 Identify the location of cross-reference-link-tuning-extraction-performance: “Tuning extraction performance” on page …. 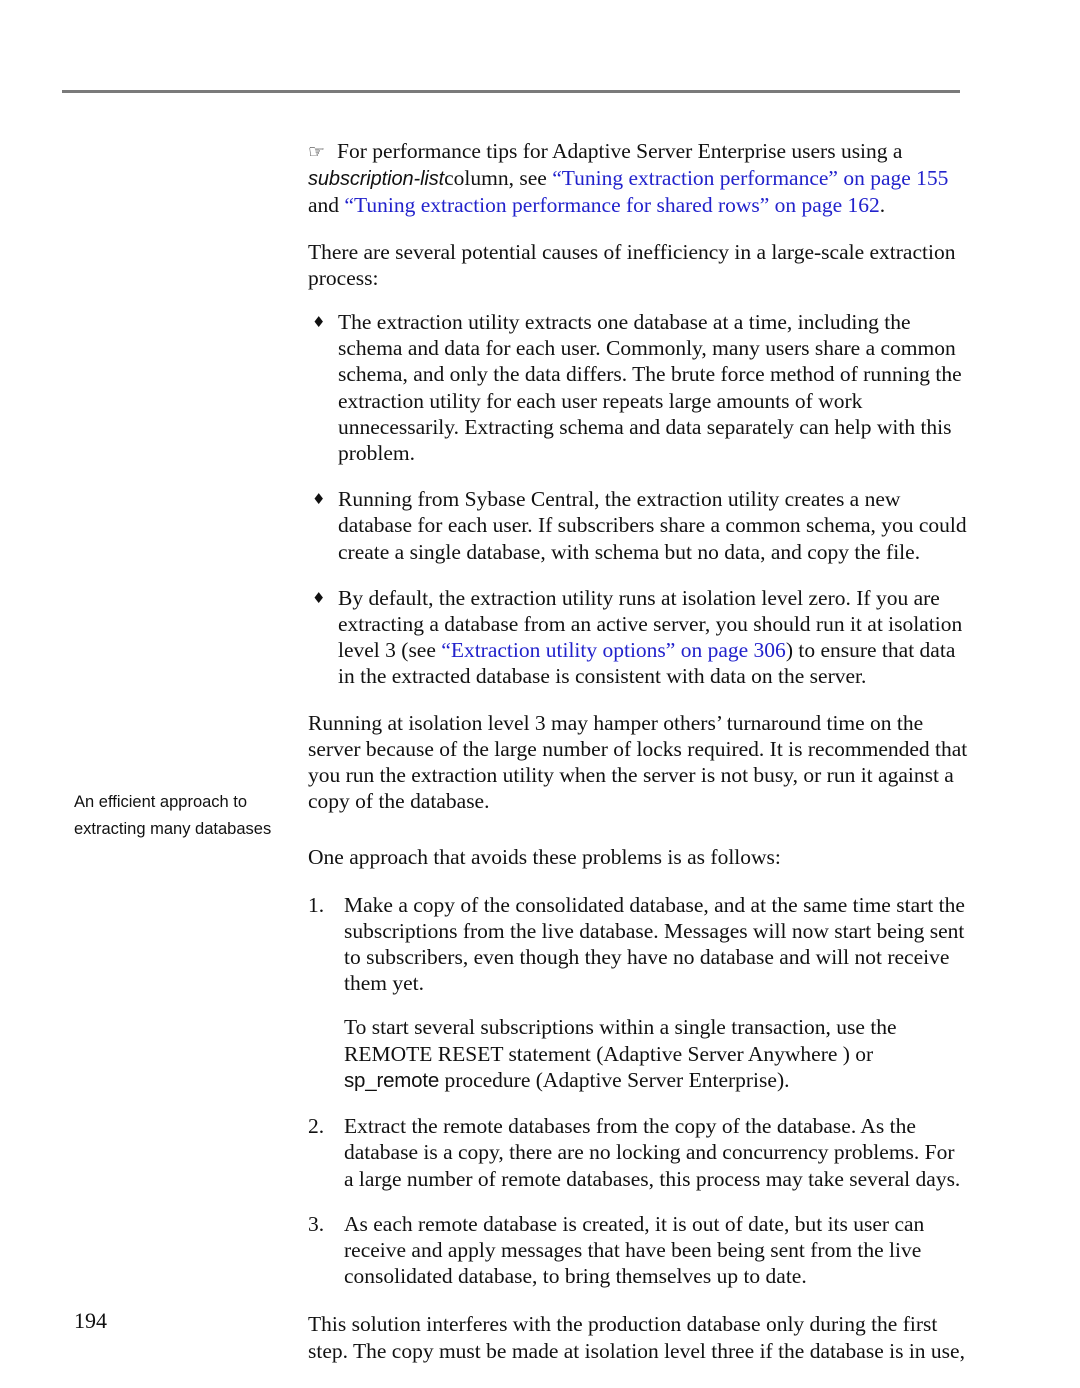
(750, 178).